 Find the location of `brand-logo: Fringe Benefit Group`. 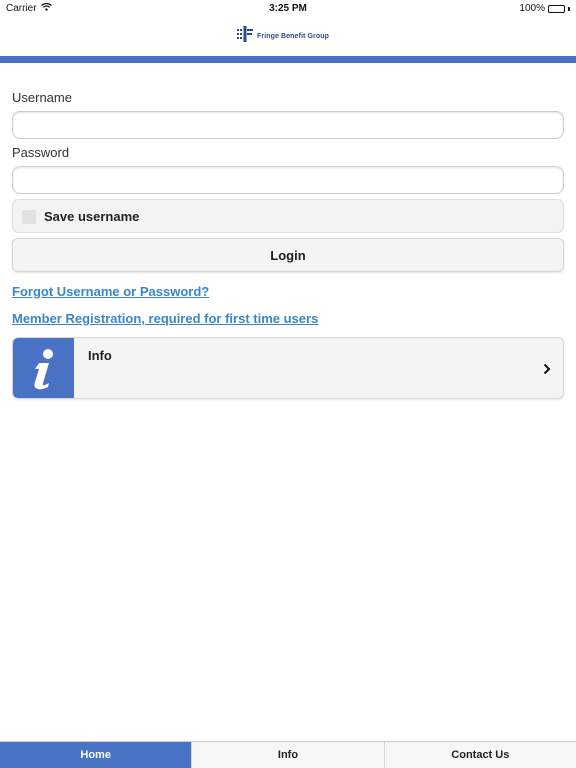

brand-logo: Fringe Benefit Group is located at coordinates (282, 36).